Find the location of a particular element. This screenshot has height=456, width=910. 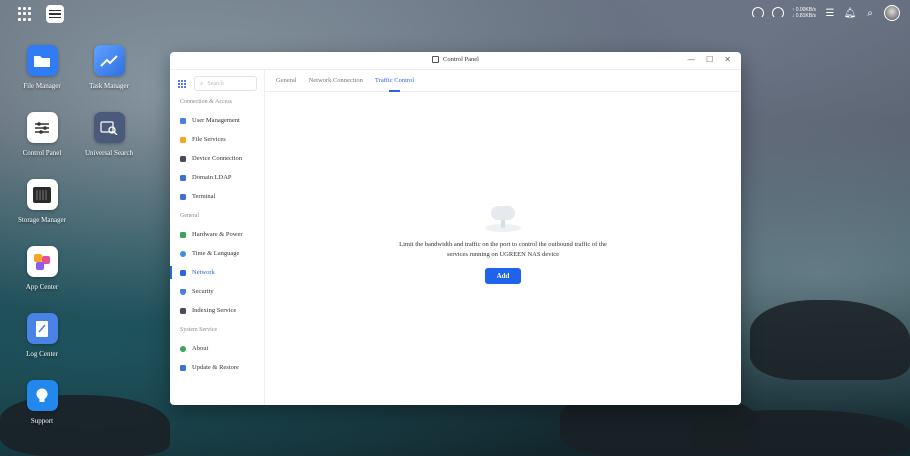

sidebar-section-connection-access: Connection & Access is located at coordinates (206, 101).